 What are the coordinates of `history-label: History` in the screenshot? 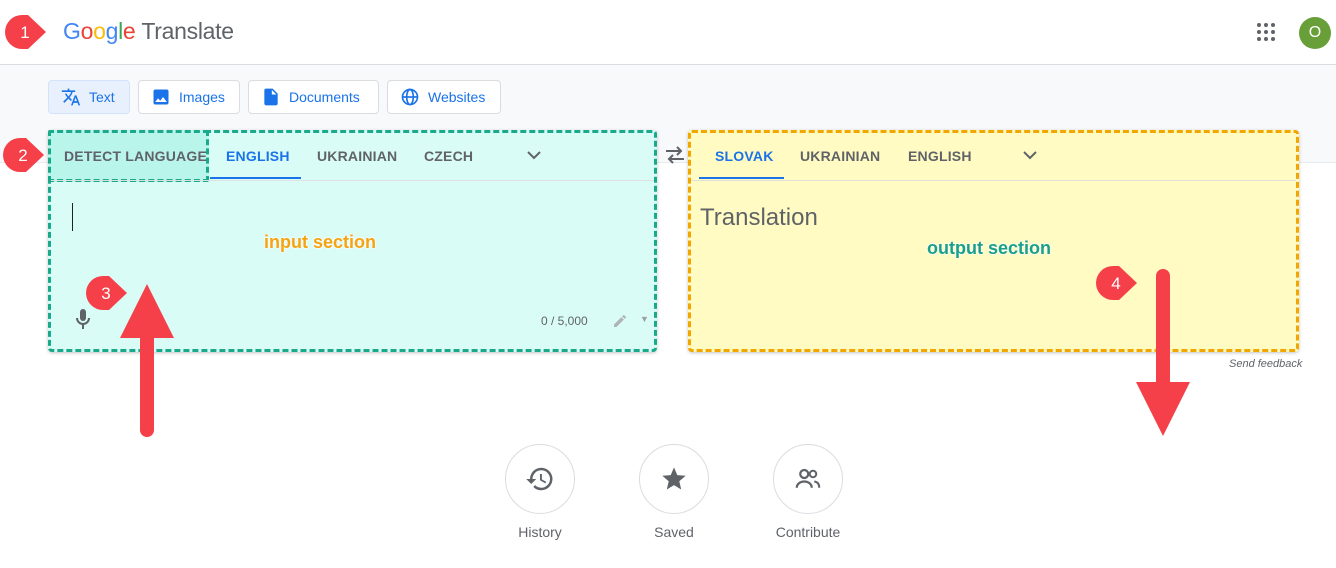 It's located at (540, 532).